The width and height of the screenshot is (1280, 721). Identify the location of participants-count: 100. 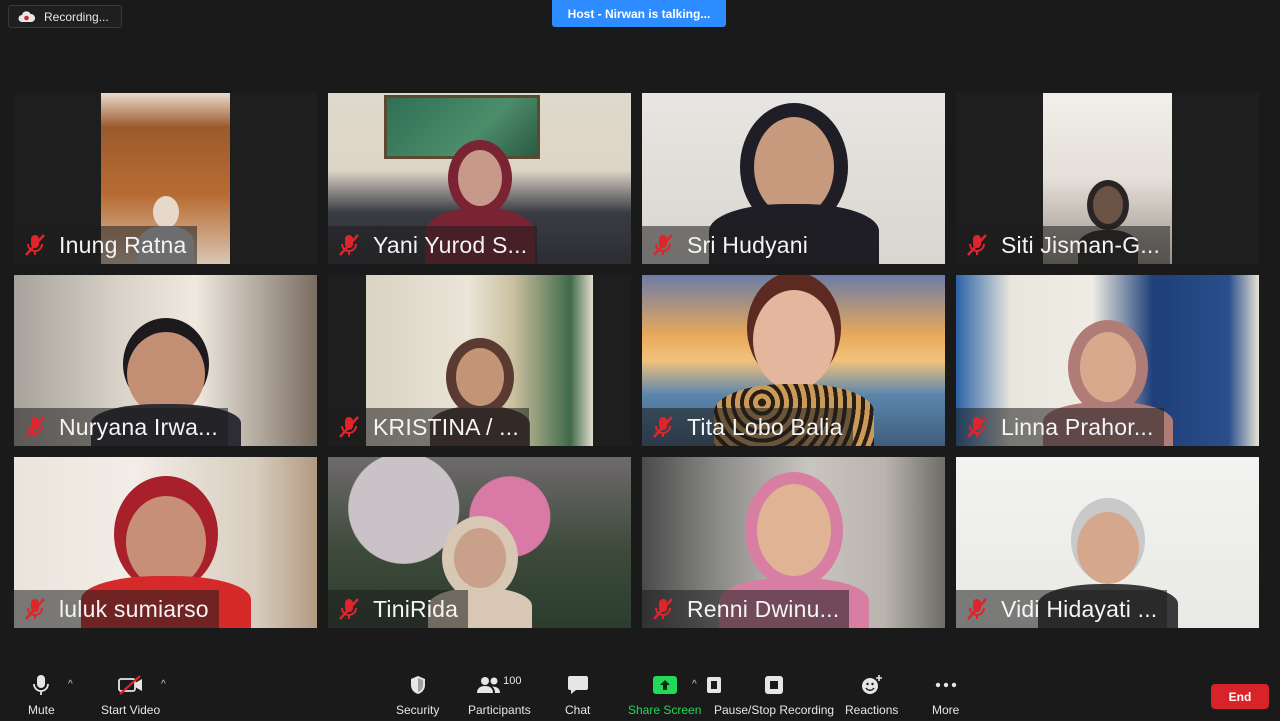
(512, 681).